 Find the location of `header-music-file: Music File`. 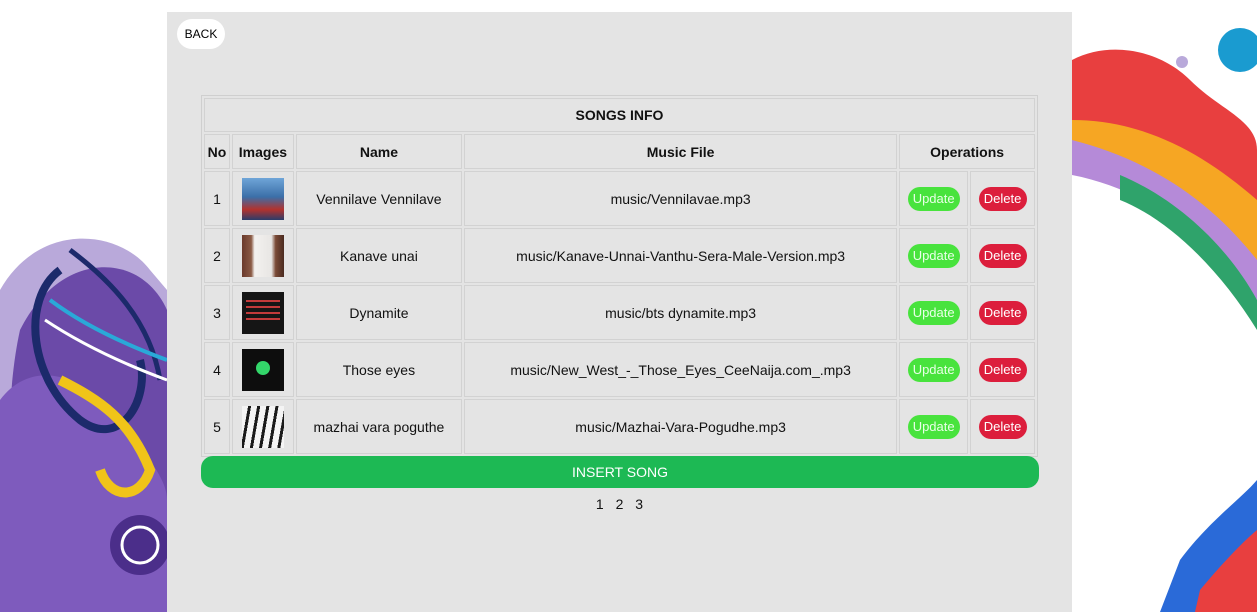

header-music-file: Music File is located at coordinates (680, 151).